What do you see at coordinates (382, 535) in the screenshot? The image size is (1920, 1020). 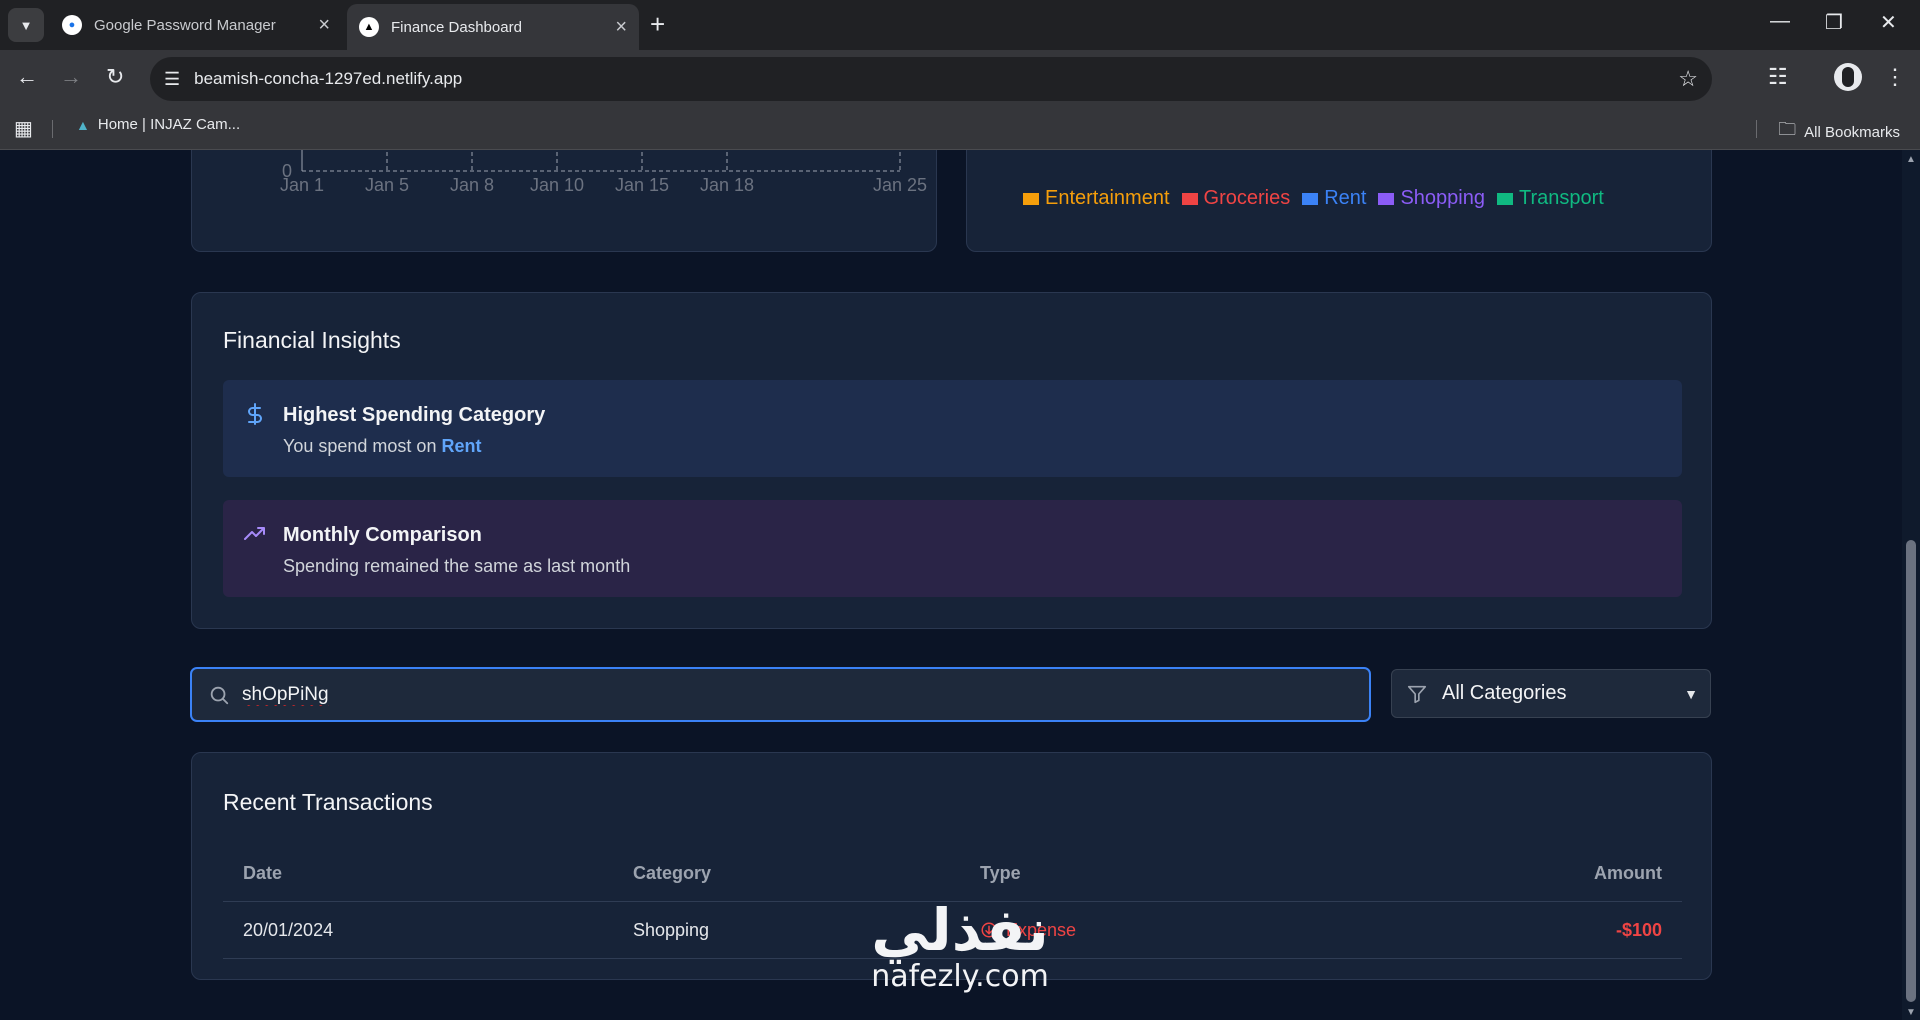 I see `insight-heading: Monthly Comparison` at bounding box center [382, 535].